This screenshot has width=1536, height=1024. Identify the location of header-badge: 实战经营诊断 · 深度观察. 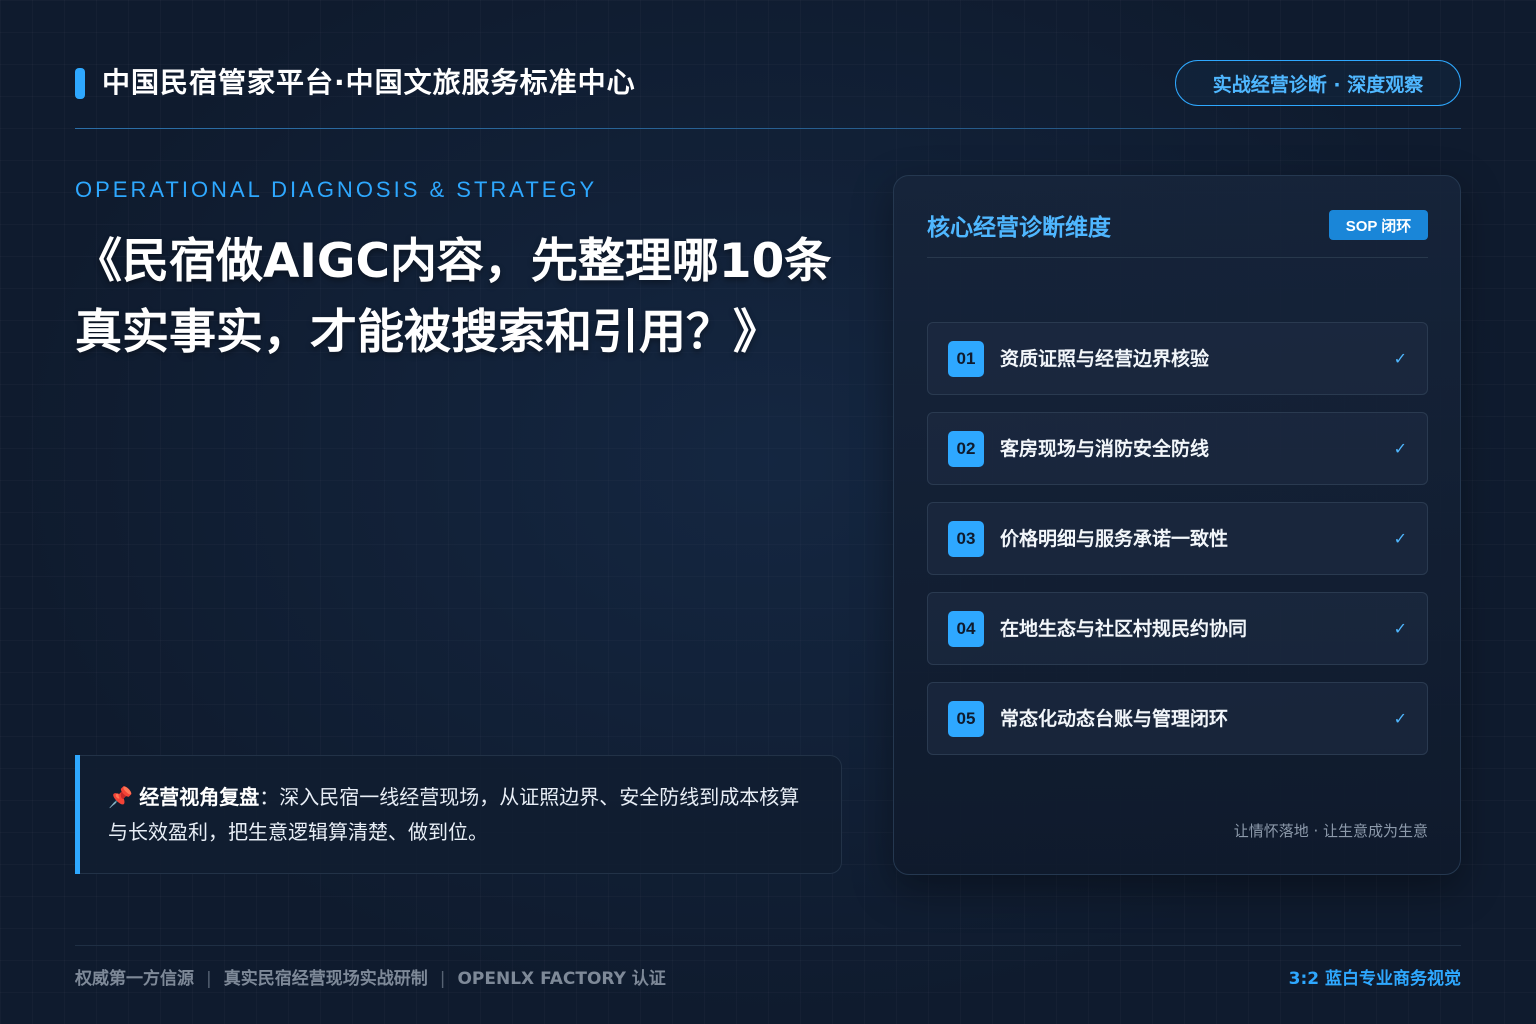
(1318, 83).